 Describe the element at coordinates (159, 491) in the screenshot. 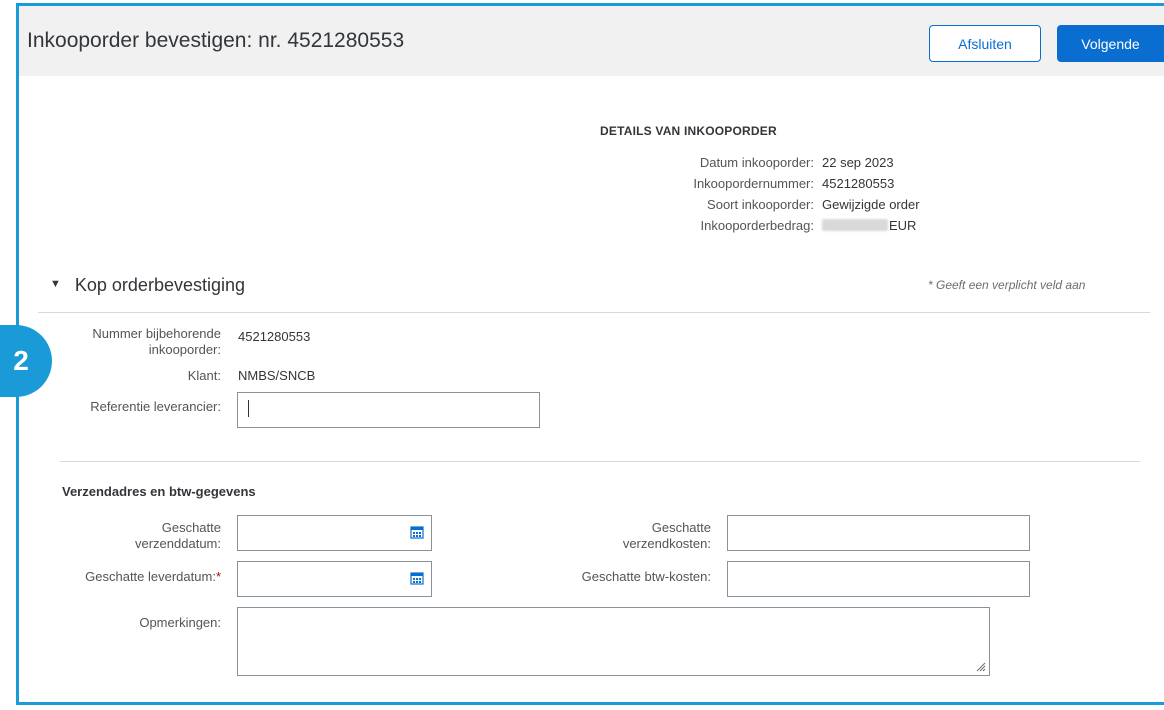

I see `shipping-heading: Verzendadres en btw-gegevens` at that location.